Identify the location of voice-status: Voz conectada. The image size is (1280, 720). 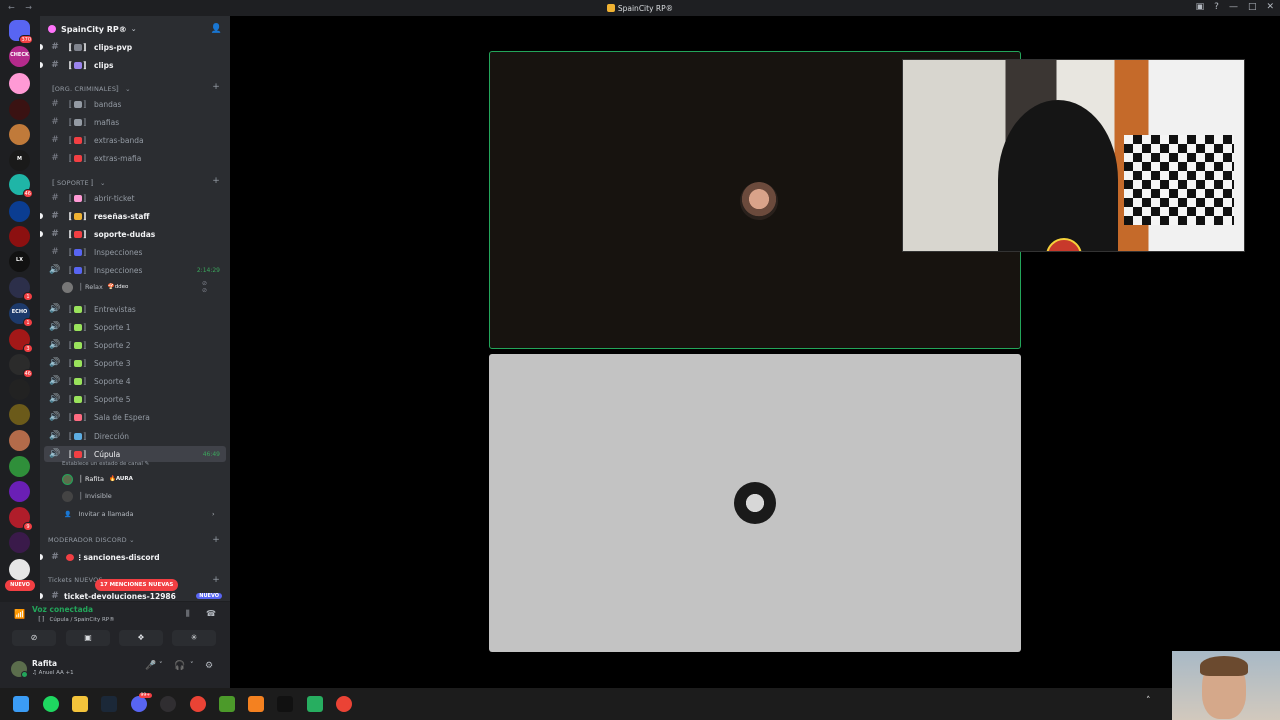
(62, 609).